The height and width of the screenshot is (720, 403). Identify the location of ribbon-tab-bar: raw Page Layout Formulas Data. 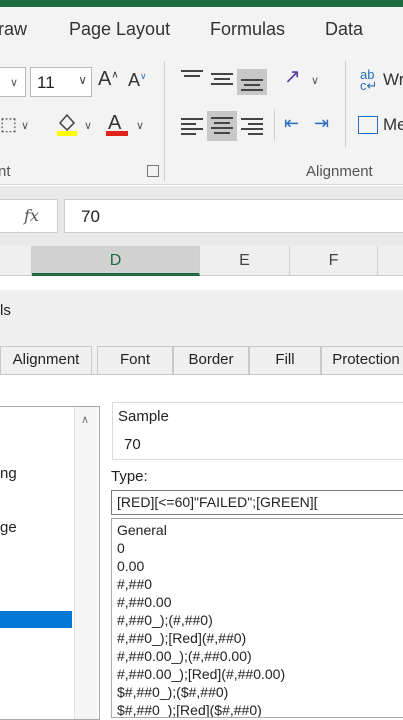
(201, 29).